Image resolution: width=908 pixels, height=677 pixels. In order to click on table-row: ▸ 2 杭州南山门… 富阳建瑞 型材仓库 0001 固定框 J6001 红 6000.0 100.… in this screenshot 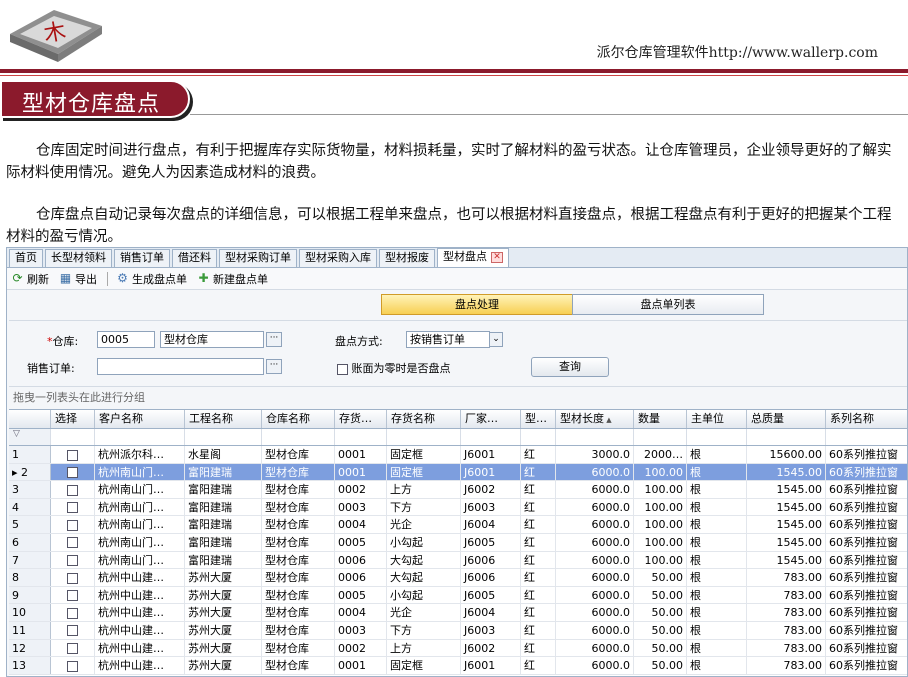, I will do `click(458, 472)`.